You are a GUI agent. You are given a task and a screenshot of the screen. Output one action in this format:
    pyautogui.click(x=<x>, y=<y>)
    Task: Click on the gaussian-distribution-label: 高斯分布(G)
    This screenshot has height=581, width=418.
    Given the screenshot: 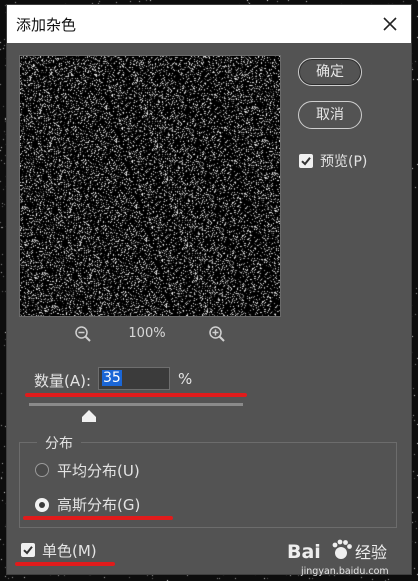 What is the action you would take?
    pyautogui.click(x=99, y=505)
    